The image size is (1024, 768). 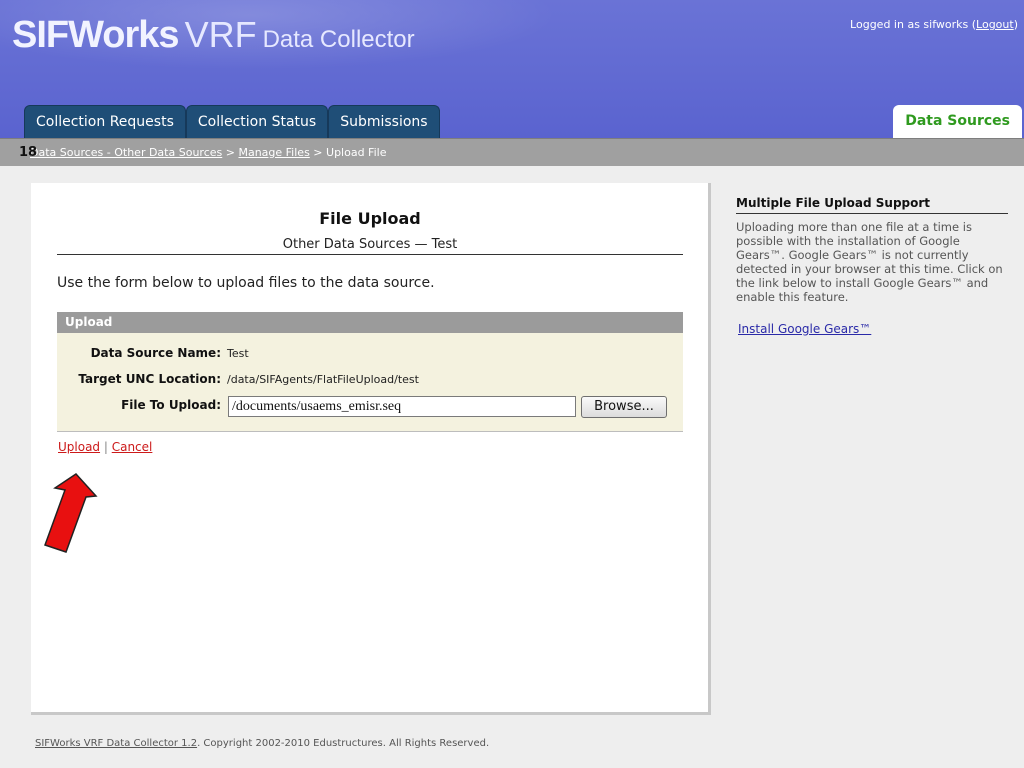 I want to click on breadcrumb-current: Upload File, so click(x=356, y=152).